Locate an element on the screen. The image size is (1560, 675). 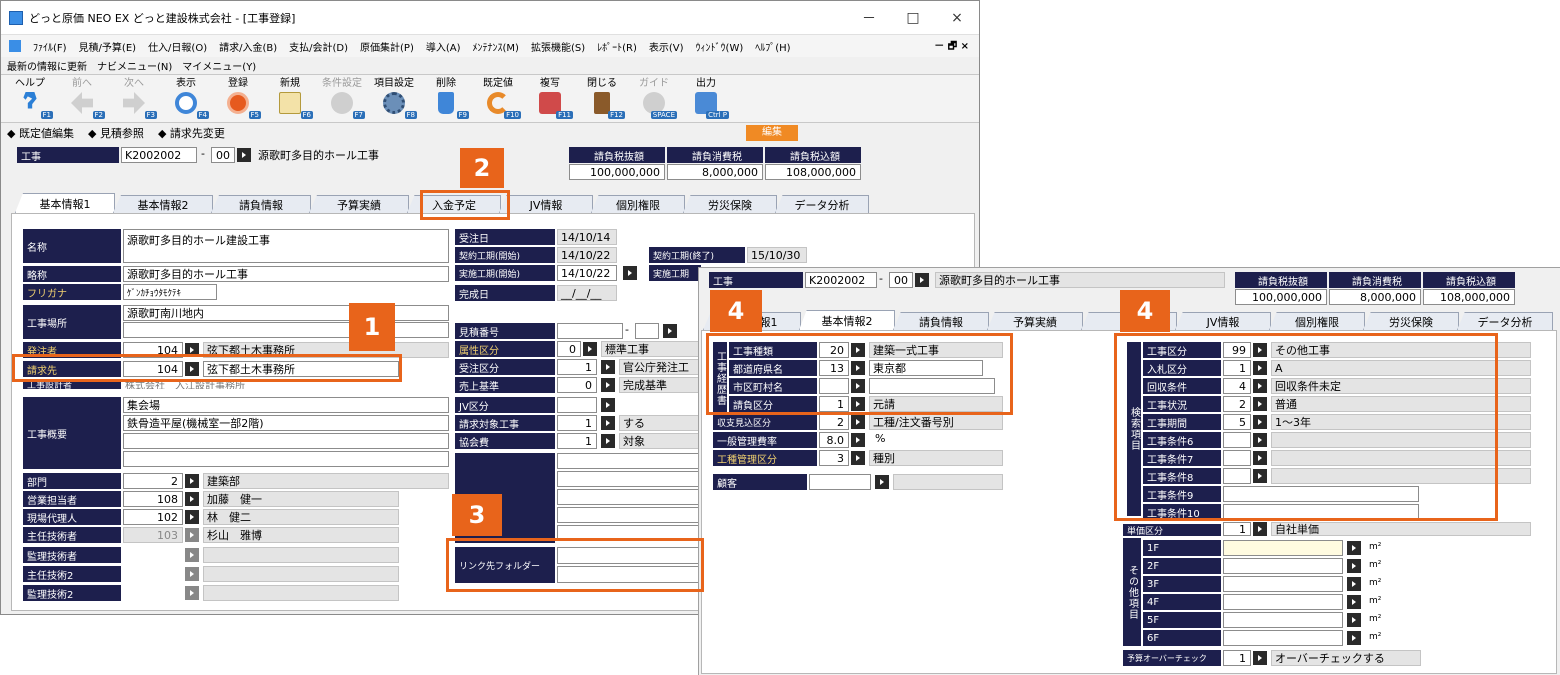
dept-code-input: 2 is located at coordinates (153, 481).